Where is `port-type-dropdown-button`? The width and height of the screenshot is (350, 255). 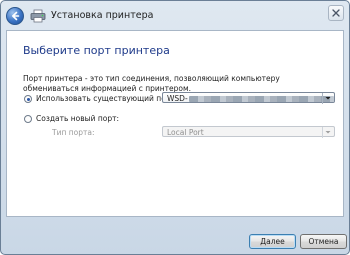
port-type-dropdown-button is located at coordinates (328, 132).